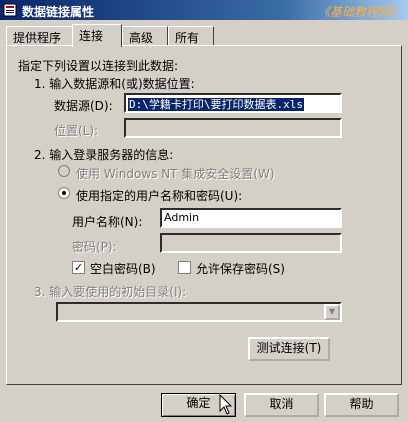 The width and height of the screenshot is (408, 422). What do you see at coordinates (361, 405) in the screenshot?
I see `help-button: 帮助` at bounding box center [361, 405].